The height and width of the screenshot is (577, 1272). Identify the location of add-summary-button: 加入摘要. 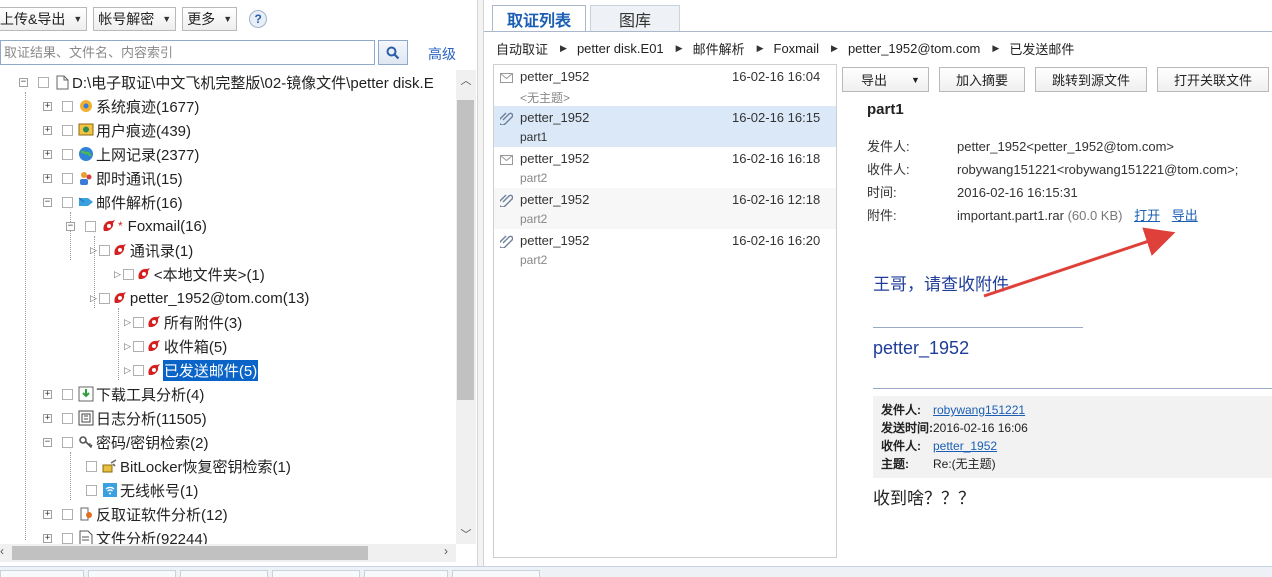
(981, 79).